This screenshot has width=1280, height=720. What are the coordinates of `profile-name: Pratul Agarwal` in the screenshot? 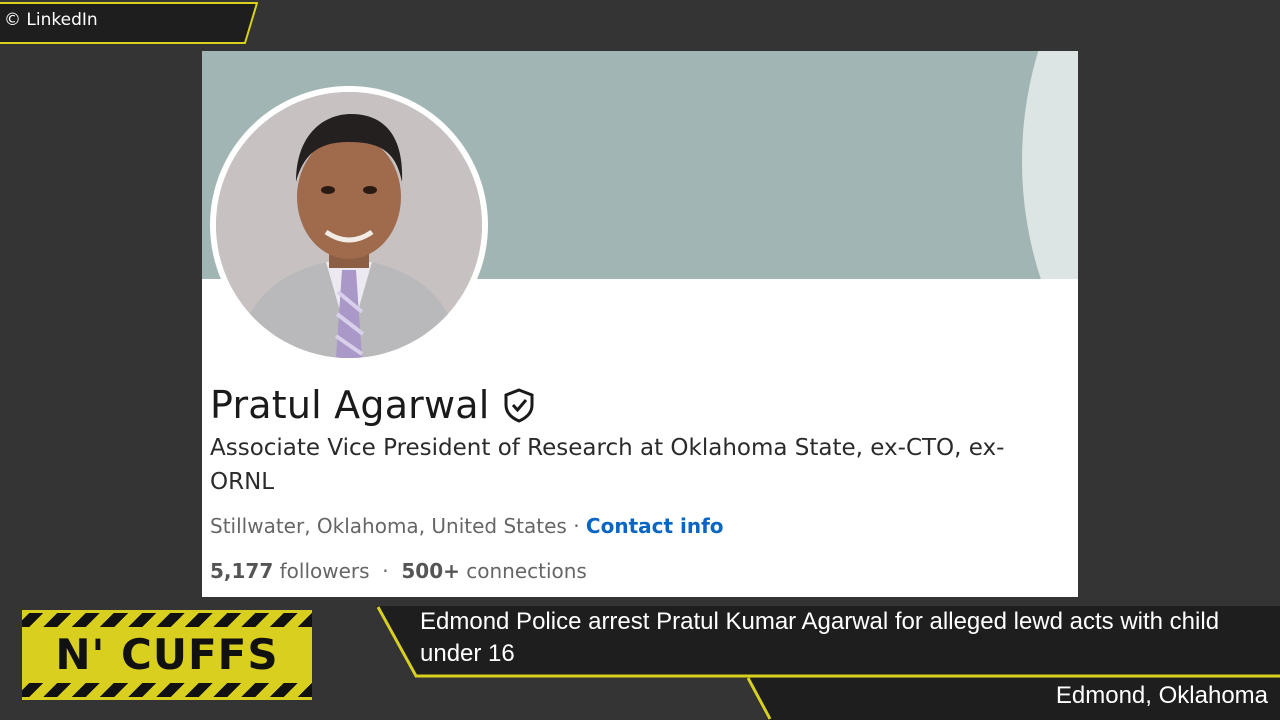 It's located at (350, 405).